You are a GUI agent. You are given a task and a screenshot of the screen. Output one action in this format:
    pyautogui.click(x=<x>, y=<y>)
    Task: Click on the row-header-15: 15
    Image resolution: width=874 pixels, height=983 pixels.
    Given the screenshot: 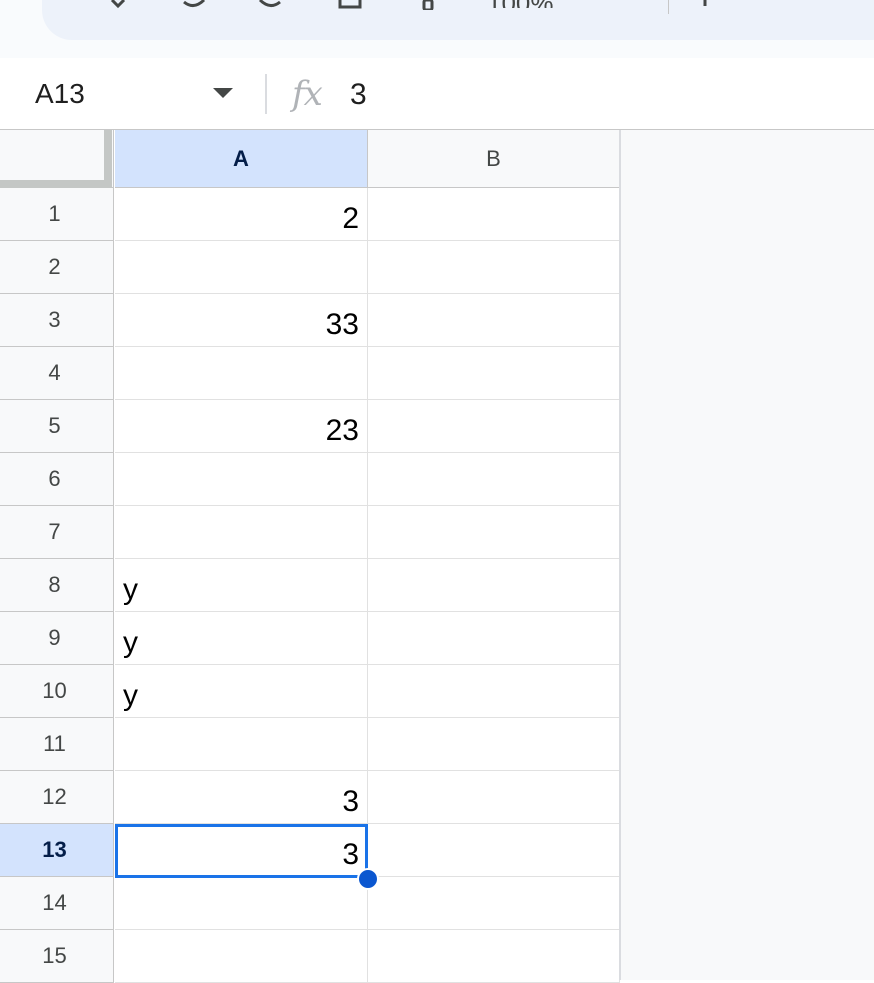 What is the action you would take?
    pyautogui.click(x=57, y=956)
    